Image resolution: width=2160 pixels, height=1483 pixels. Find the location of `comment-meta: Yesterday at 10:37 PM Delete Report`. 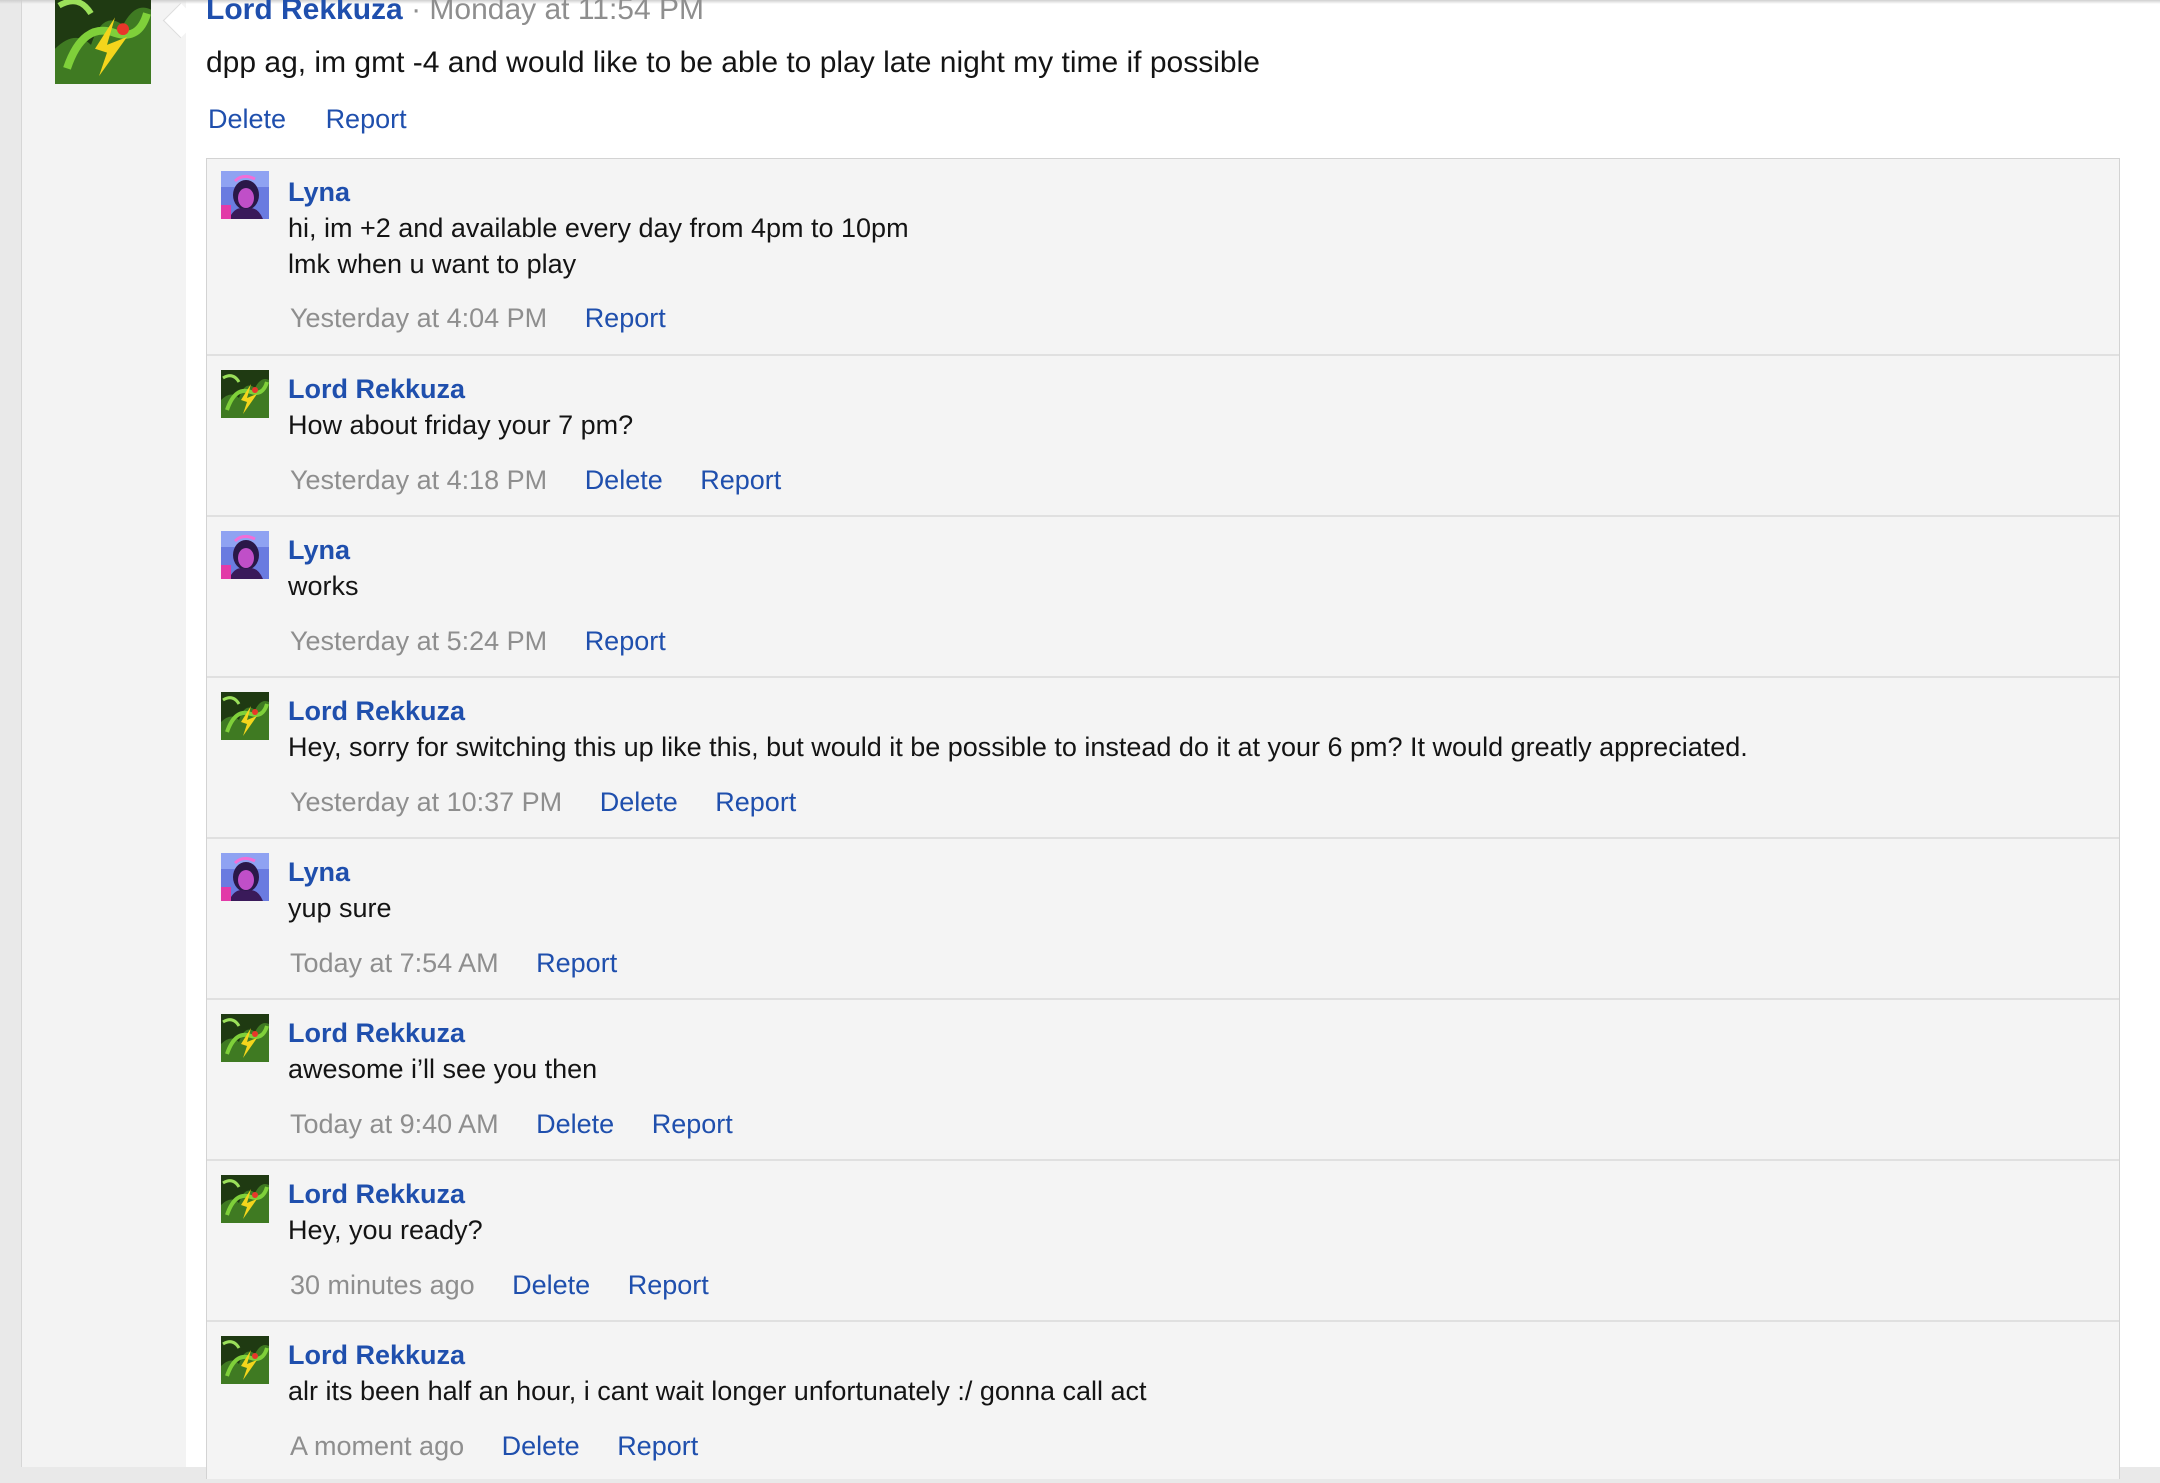

comment-meta: Yesterday at 10:37 PM Delete Report is located at coordinates (558, 802).